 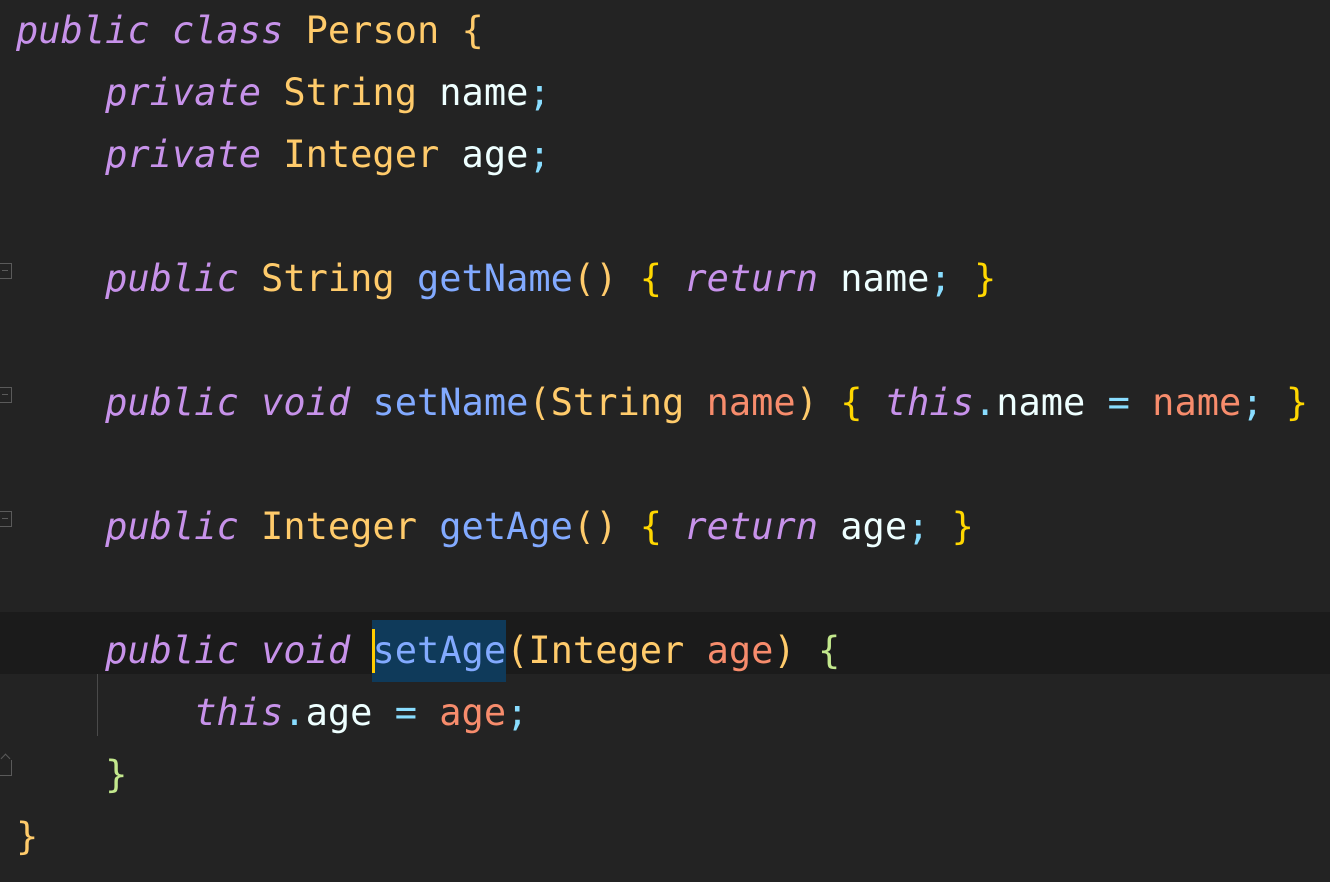 What do you see at coordinates (595, 526) in the screenshot?
I see `code-token: ()` at bounding box center [595, 526].